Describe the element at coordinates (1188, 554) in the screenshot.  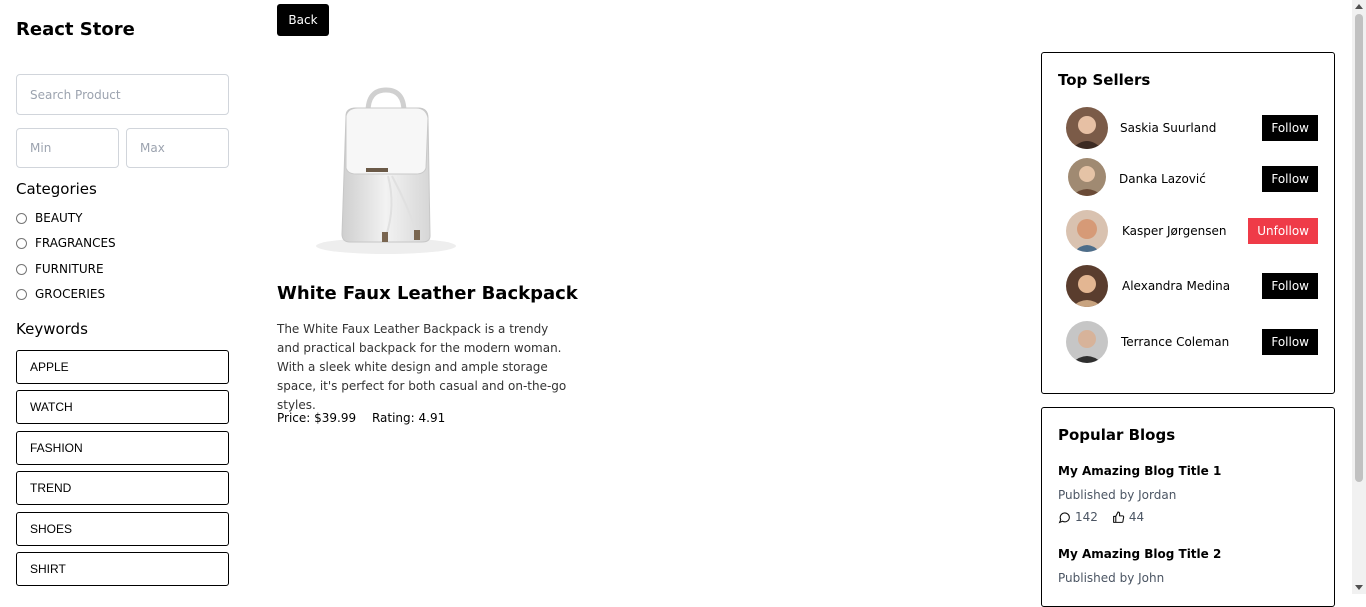
I see `blog-title: My Amazing Blog Title 2` at that location.